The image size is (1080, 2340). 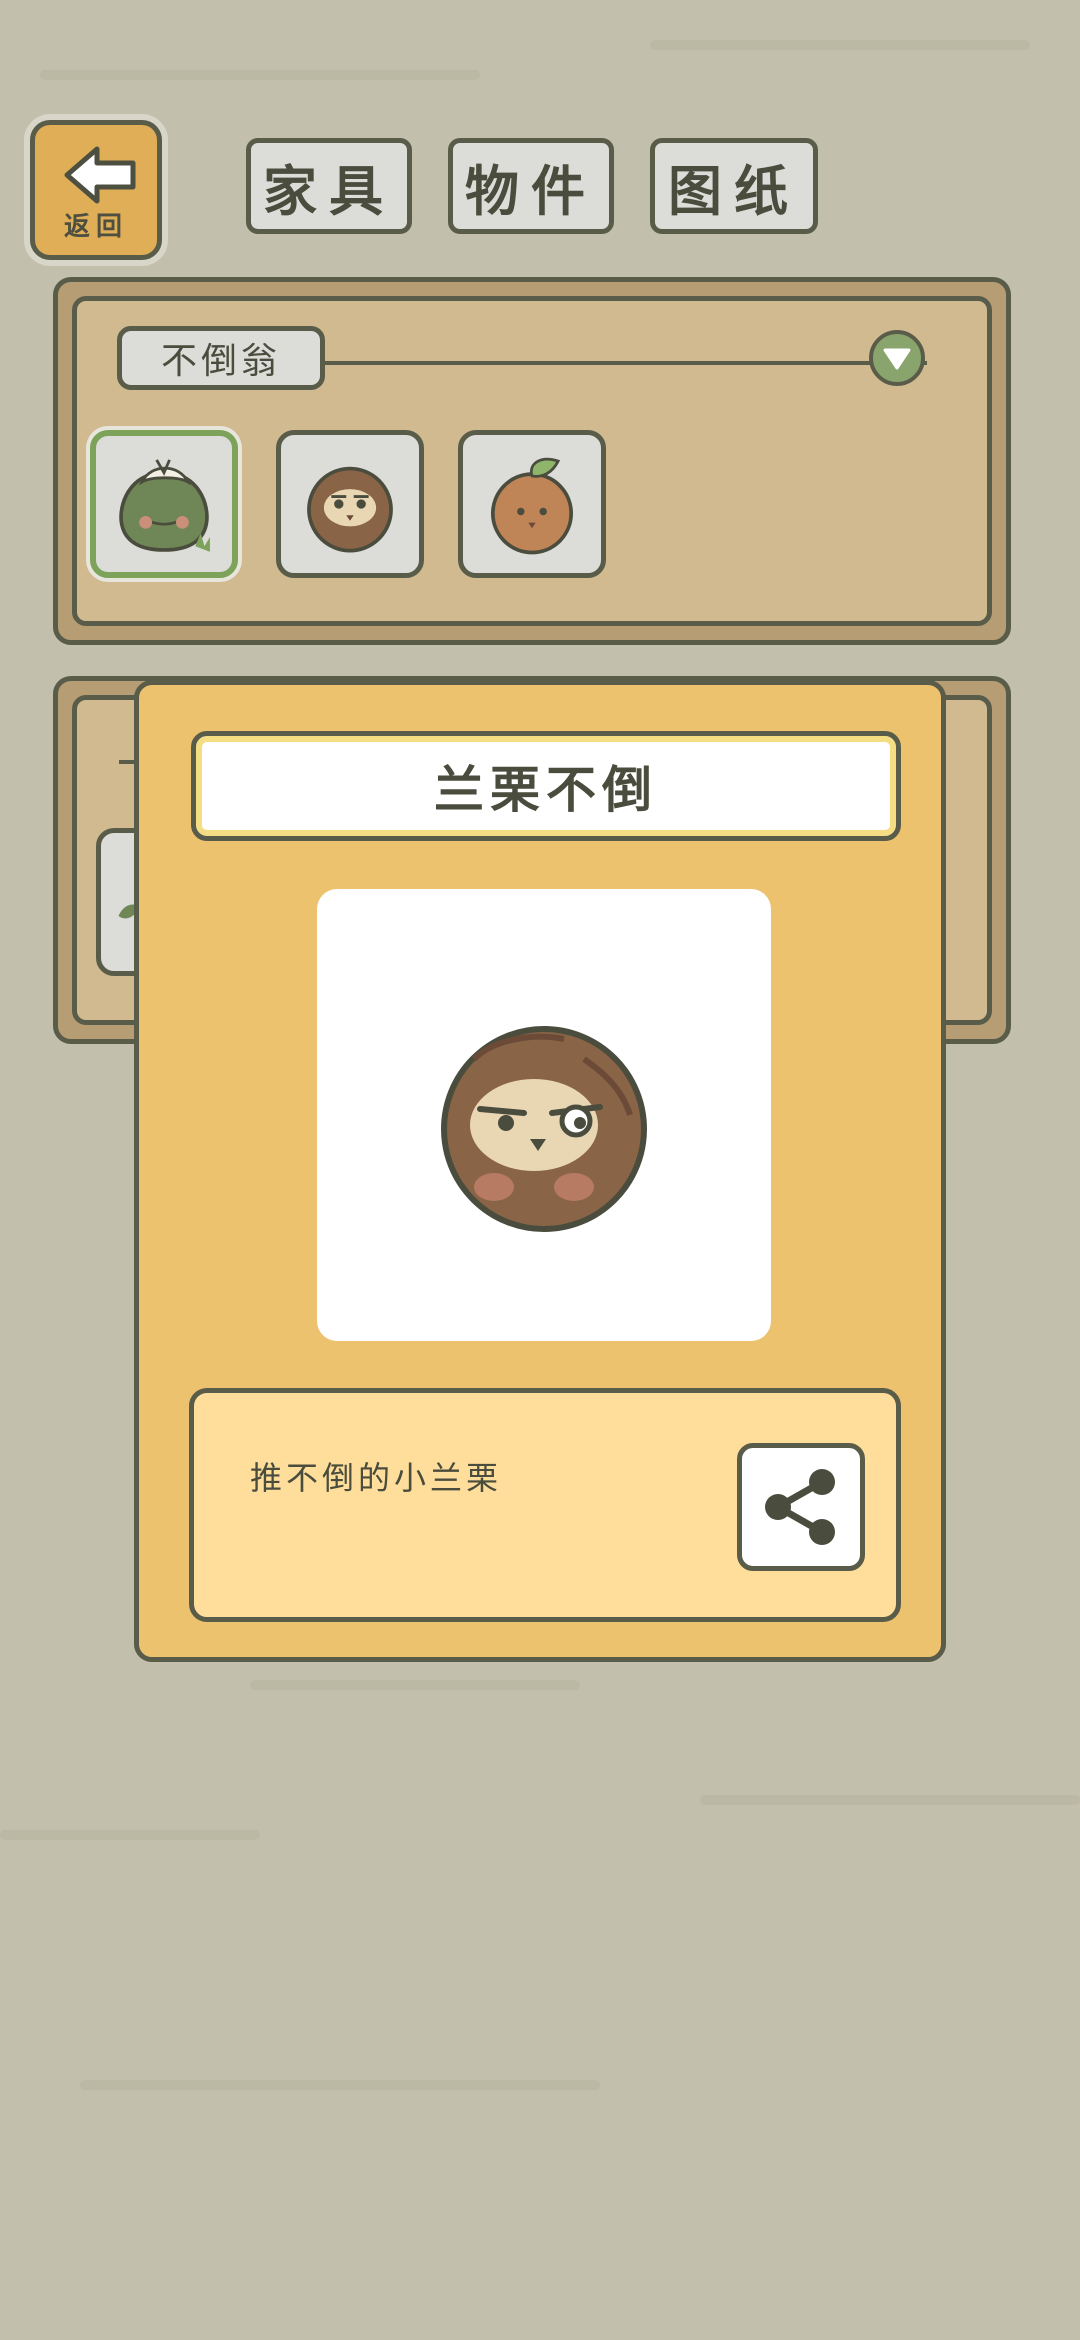 What do you see at coordinates (376, 1478) in the screenshot?
I see `item-description: 推不倒的小兰栗` at bounding box center [376, 1478].